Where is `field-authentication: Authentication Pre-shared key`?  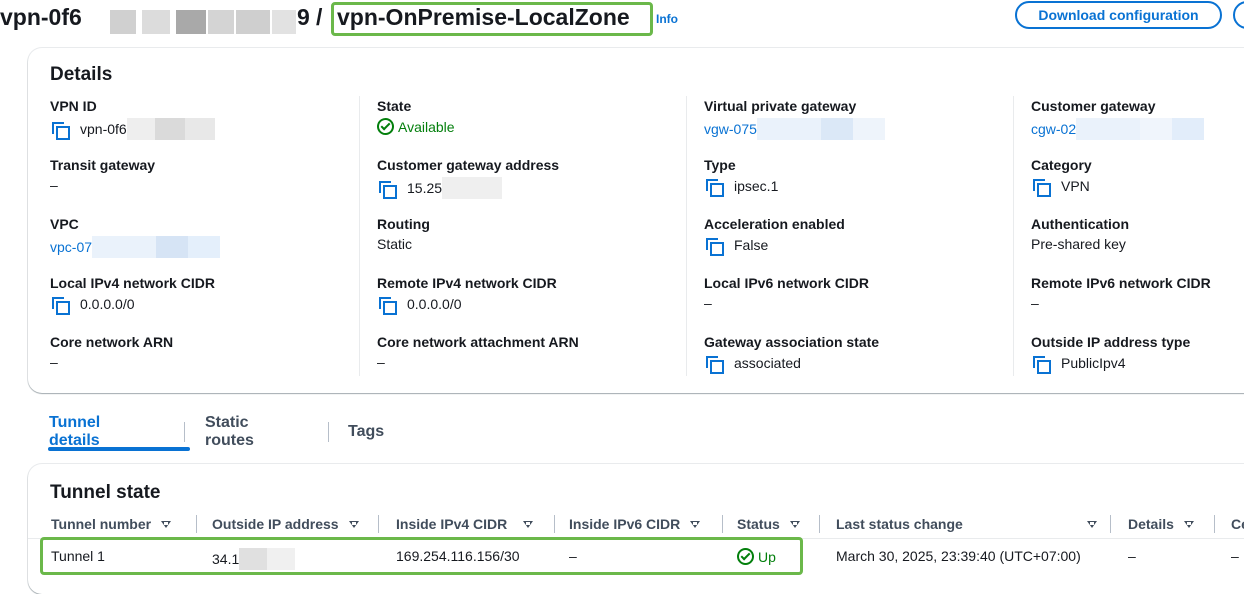 field-authentication: Authentication Pre-shared key is located at coordinates (1137, 234).